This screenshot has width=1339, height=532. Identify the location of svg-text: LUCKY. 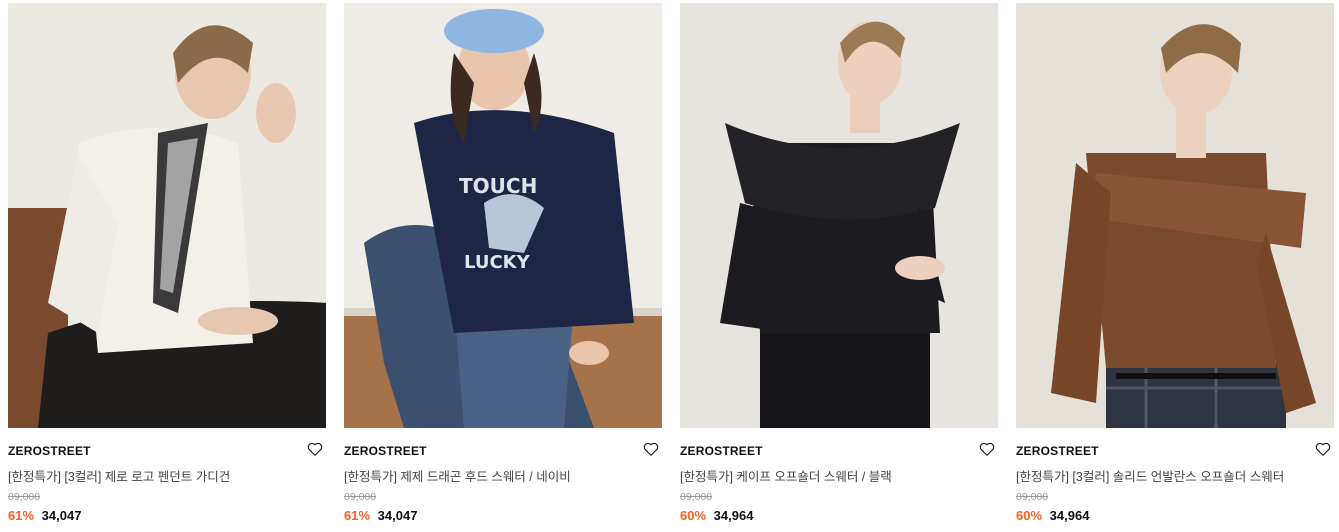
(497, 262).